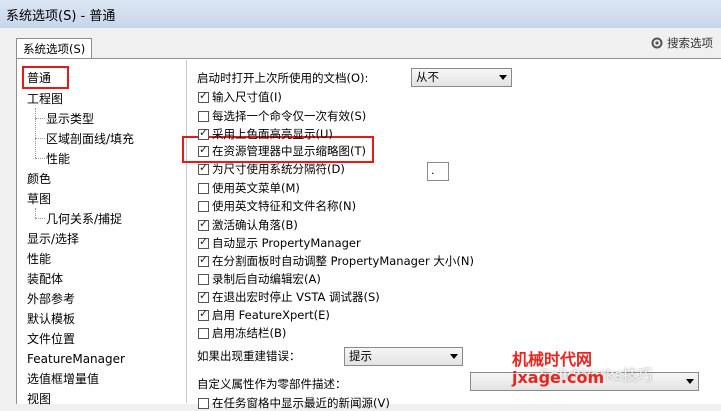  What do you see at coordinates (249, 356) in the screenshot?
I see `rebuild-error-label: 如果出现重建错误：` at bounding box center [249, 356].